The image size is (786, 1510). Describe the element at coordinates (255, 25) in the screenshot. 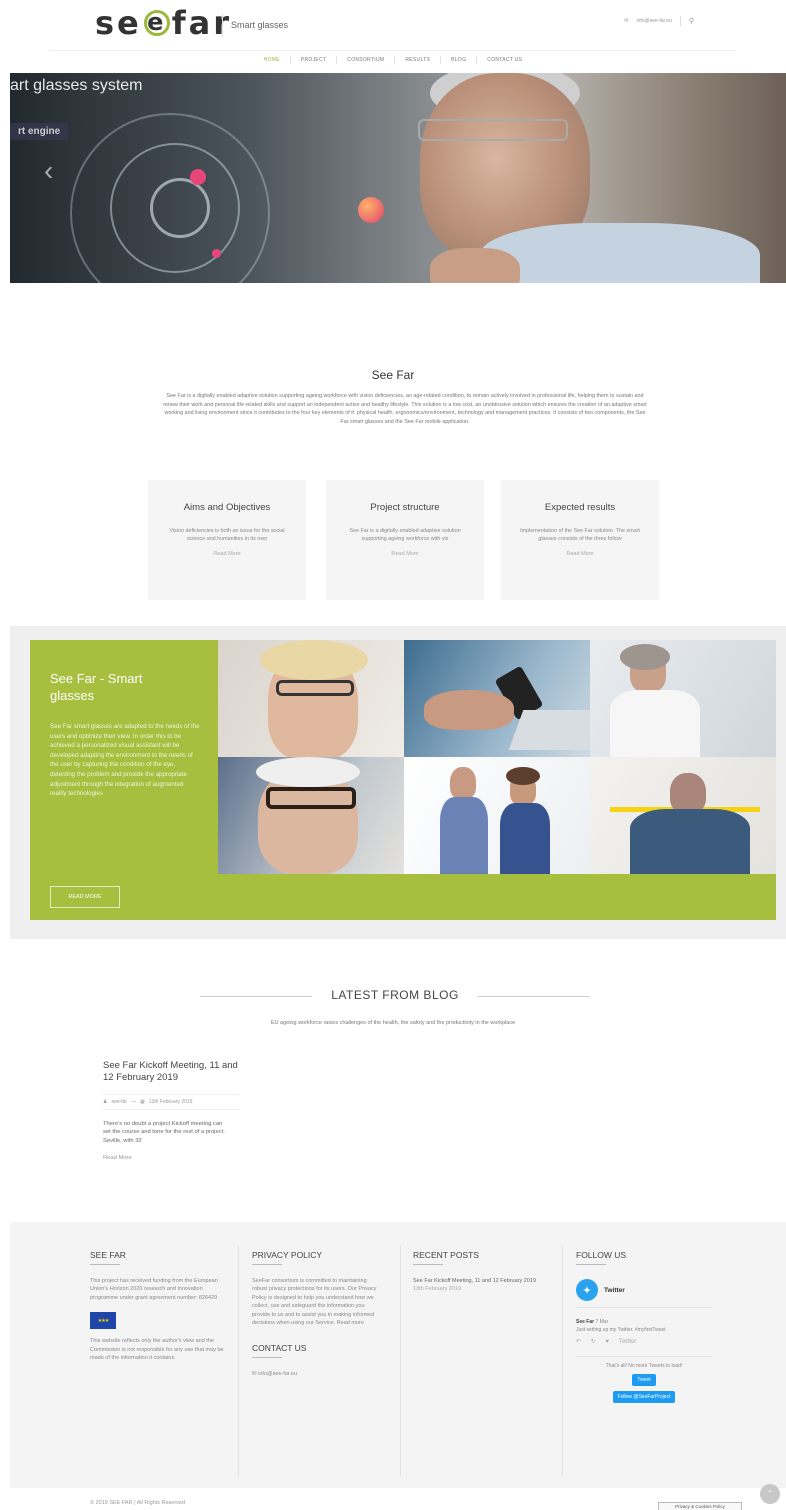

I see `site-tagline: Smart glasses` at that location.